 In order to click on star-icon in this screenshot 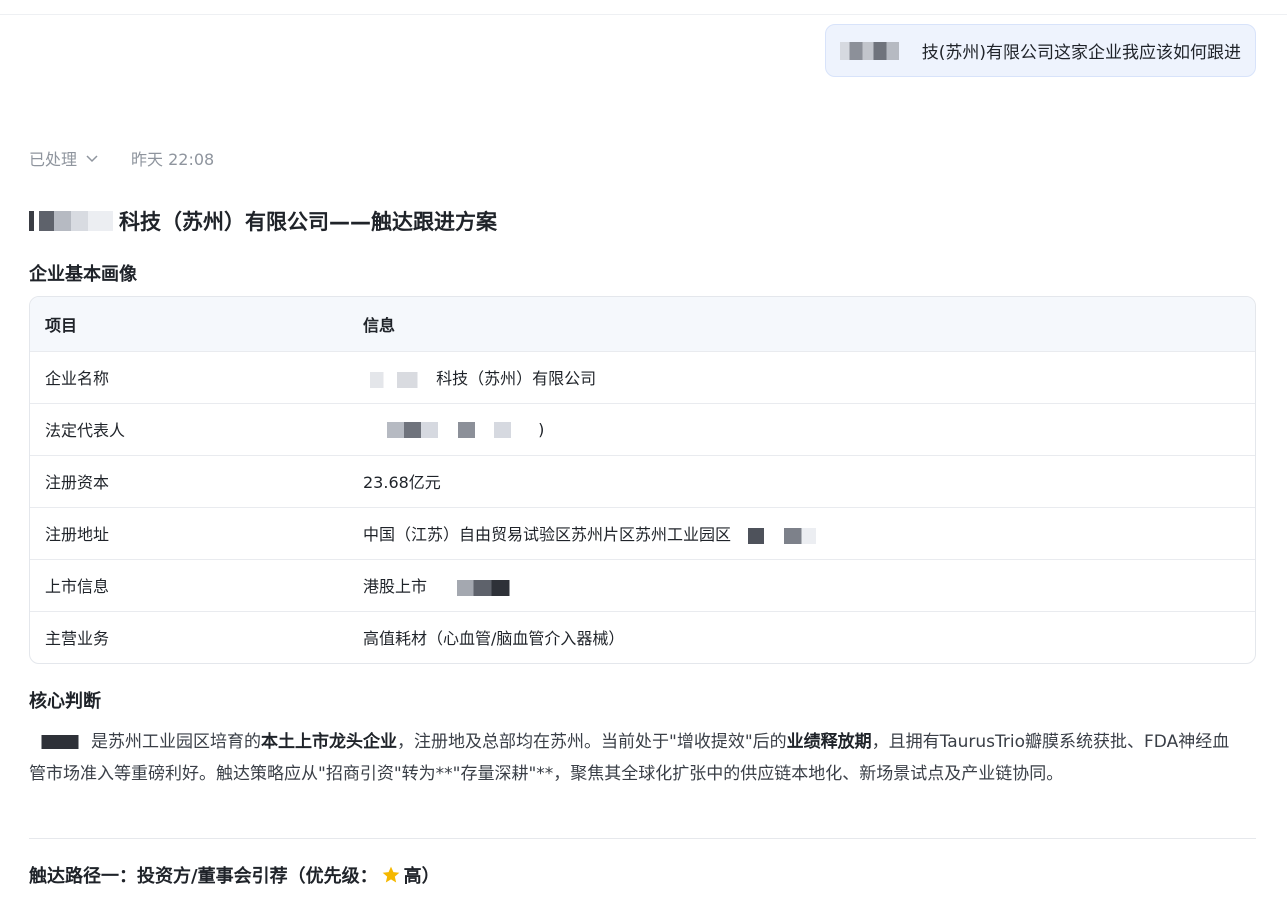, I will do `click(390, 874)`.